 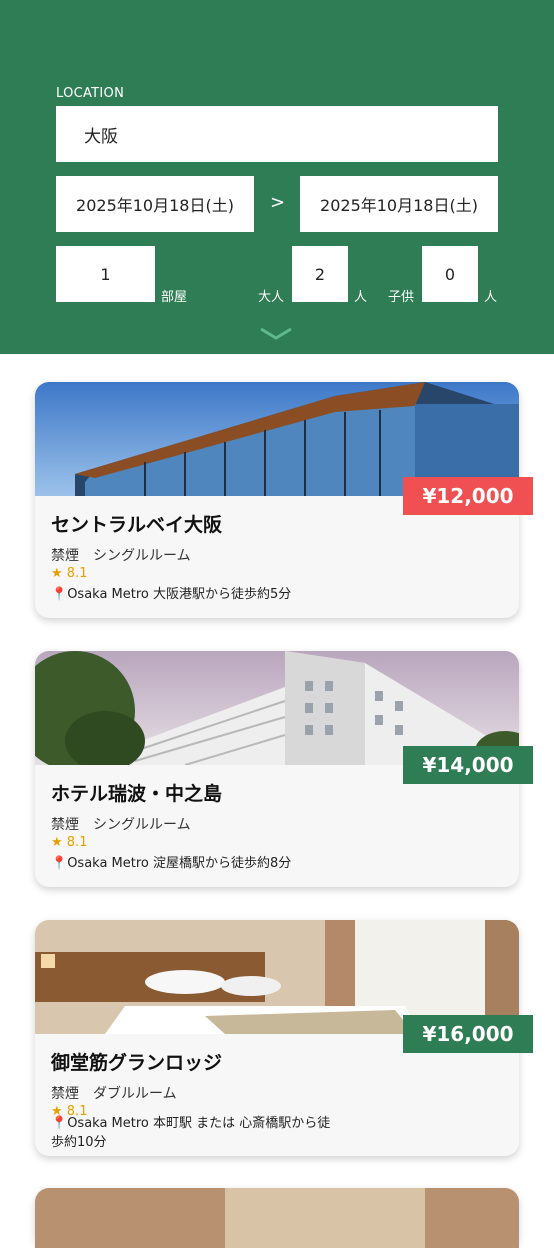 I want to click on adults-unit: 人, so click(x=361, y=297).